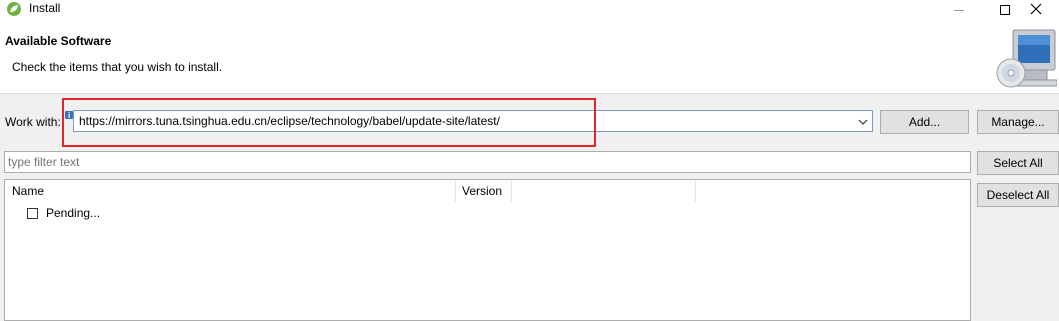 This screenshot has height=321, width=1059. I want to click on close-button, so click(1036, 10).